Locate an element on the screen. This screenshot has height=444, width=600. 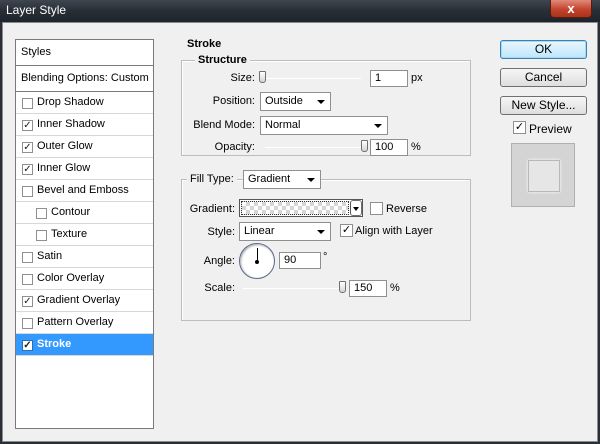
reverse-checkbox is located at coordinates (376, 208).